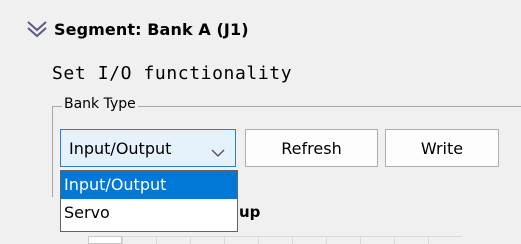 The height and width of the screenshot is (244, 521). I want to click on write-button: Write, so click(442, 148).